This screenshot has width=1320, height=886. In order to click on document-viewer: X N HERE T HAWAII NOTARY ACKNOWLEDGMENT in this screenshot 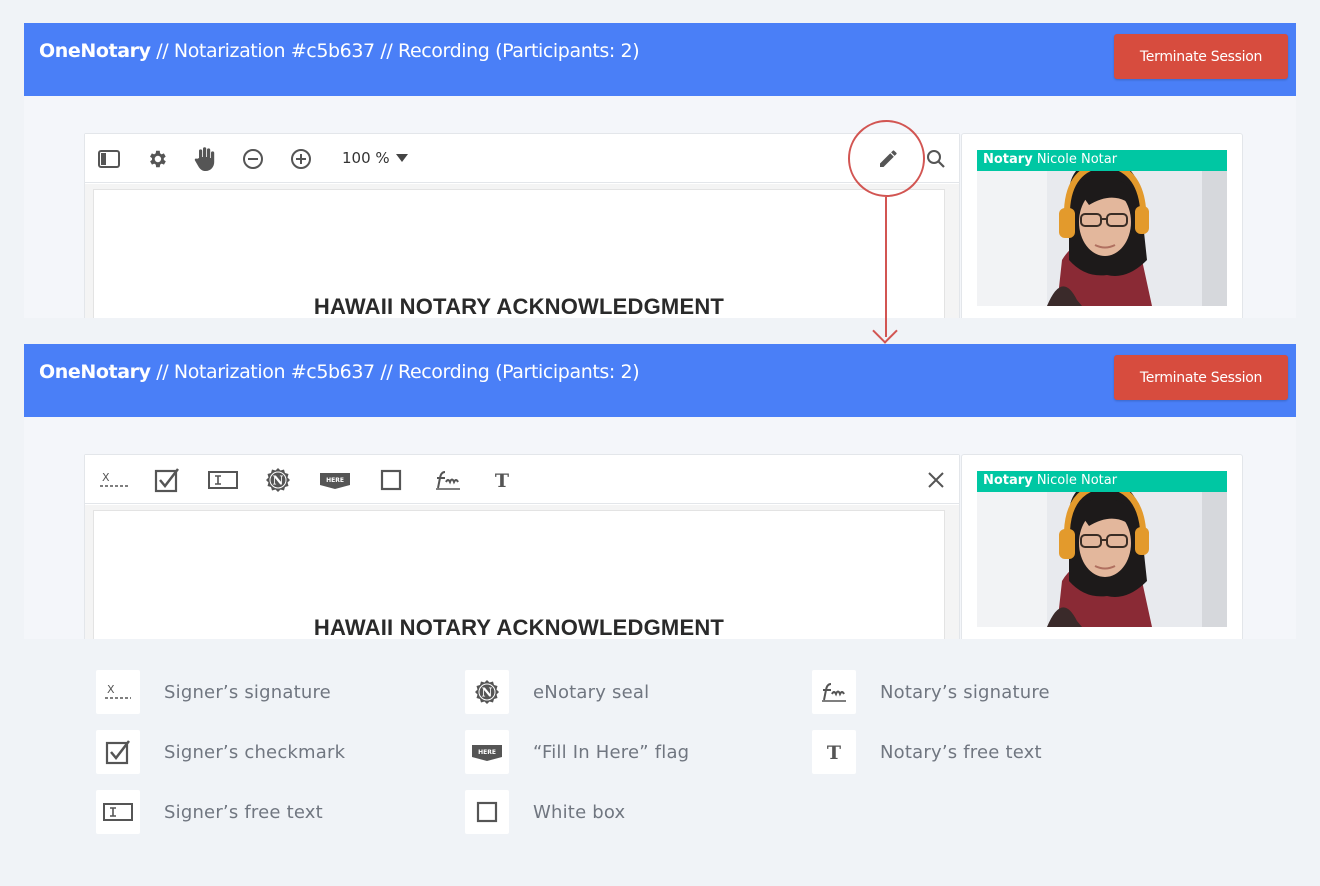, I will do `click(527, 546)`.